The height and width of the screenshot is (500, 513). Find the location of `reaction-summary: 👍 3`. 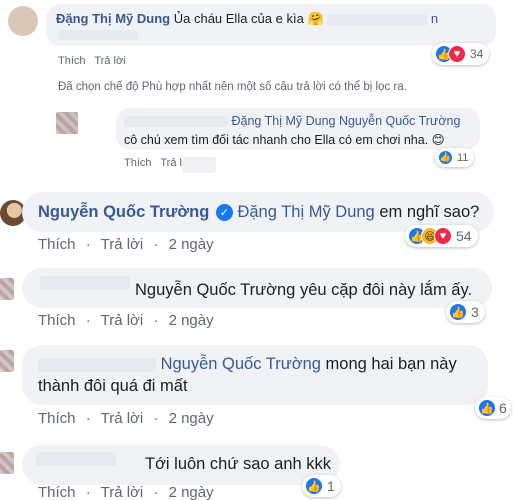

reaction-summary: 👍 3 is located at coordinates (465, 312).